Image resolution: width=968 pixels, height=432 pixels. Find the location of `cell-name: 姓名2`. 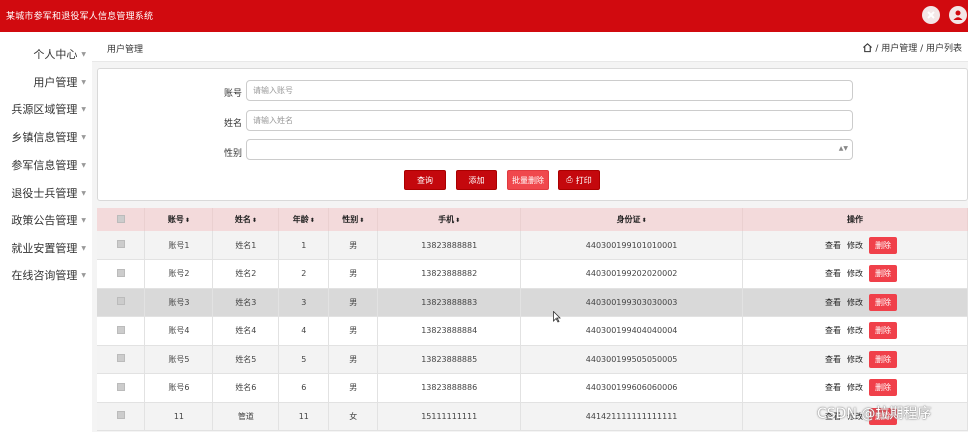

cell-name: 姓名2 is located at coordinates (246, 274).